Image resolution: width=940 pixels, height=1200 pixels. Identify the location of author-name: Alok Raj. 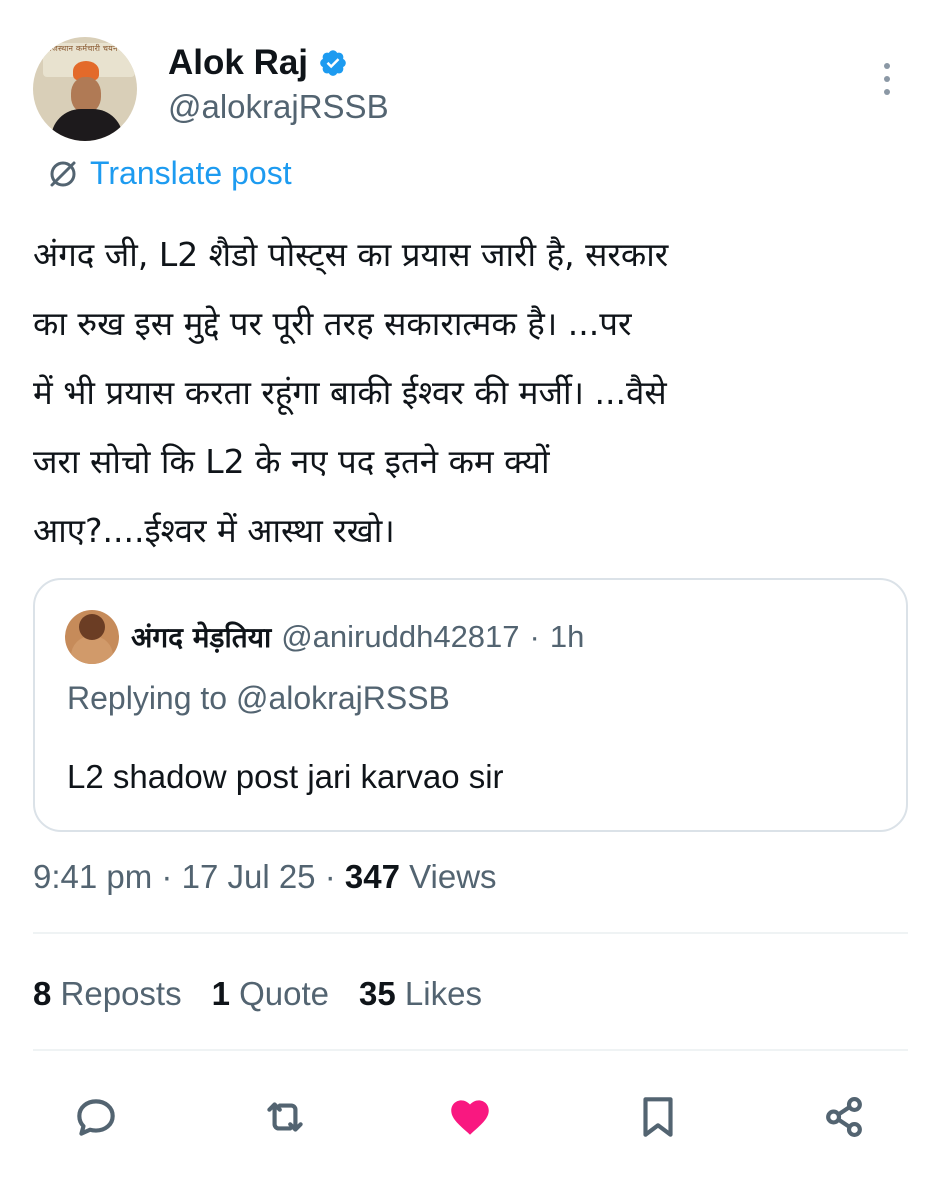
(238, 63).